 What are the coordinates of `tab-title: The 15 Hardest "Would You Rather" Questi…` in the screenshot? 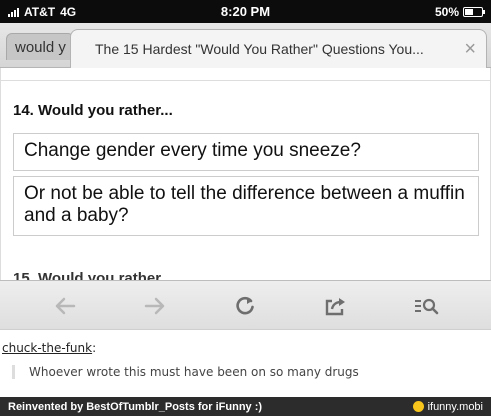 It's located at (259, 49).